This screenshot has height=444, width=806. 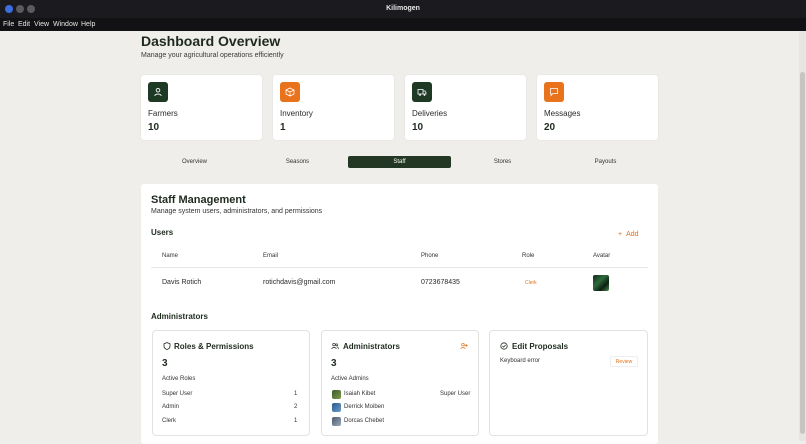 What do you see at coordinates (520, 361) in the screenshot?
I see `proposal-text: Keyboard error` at bounding box center [520, 361].